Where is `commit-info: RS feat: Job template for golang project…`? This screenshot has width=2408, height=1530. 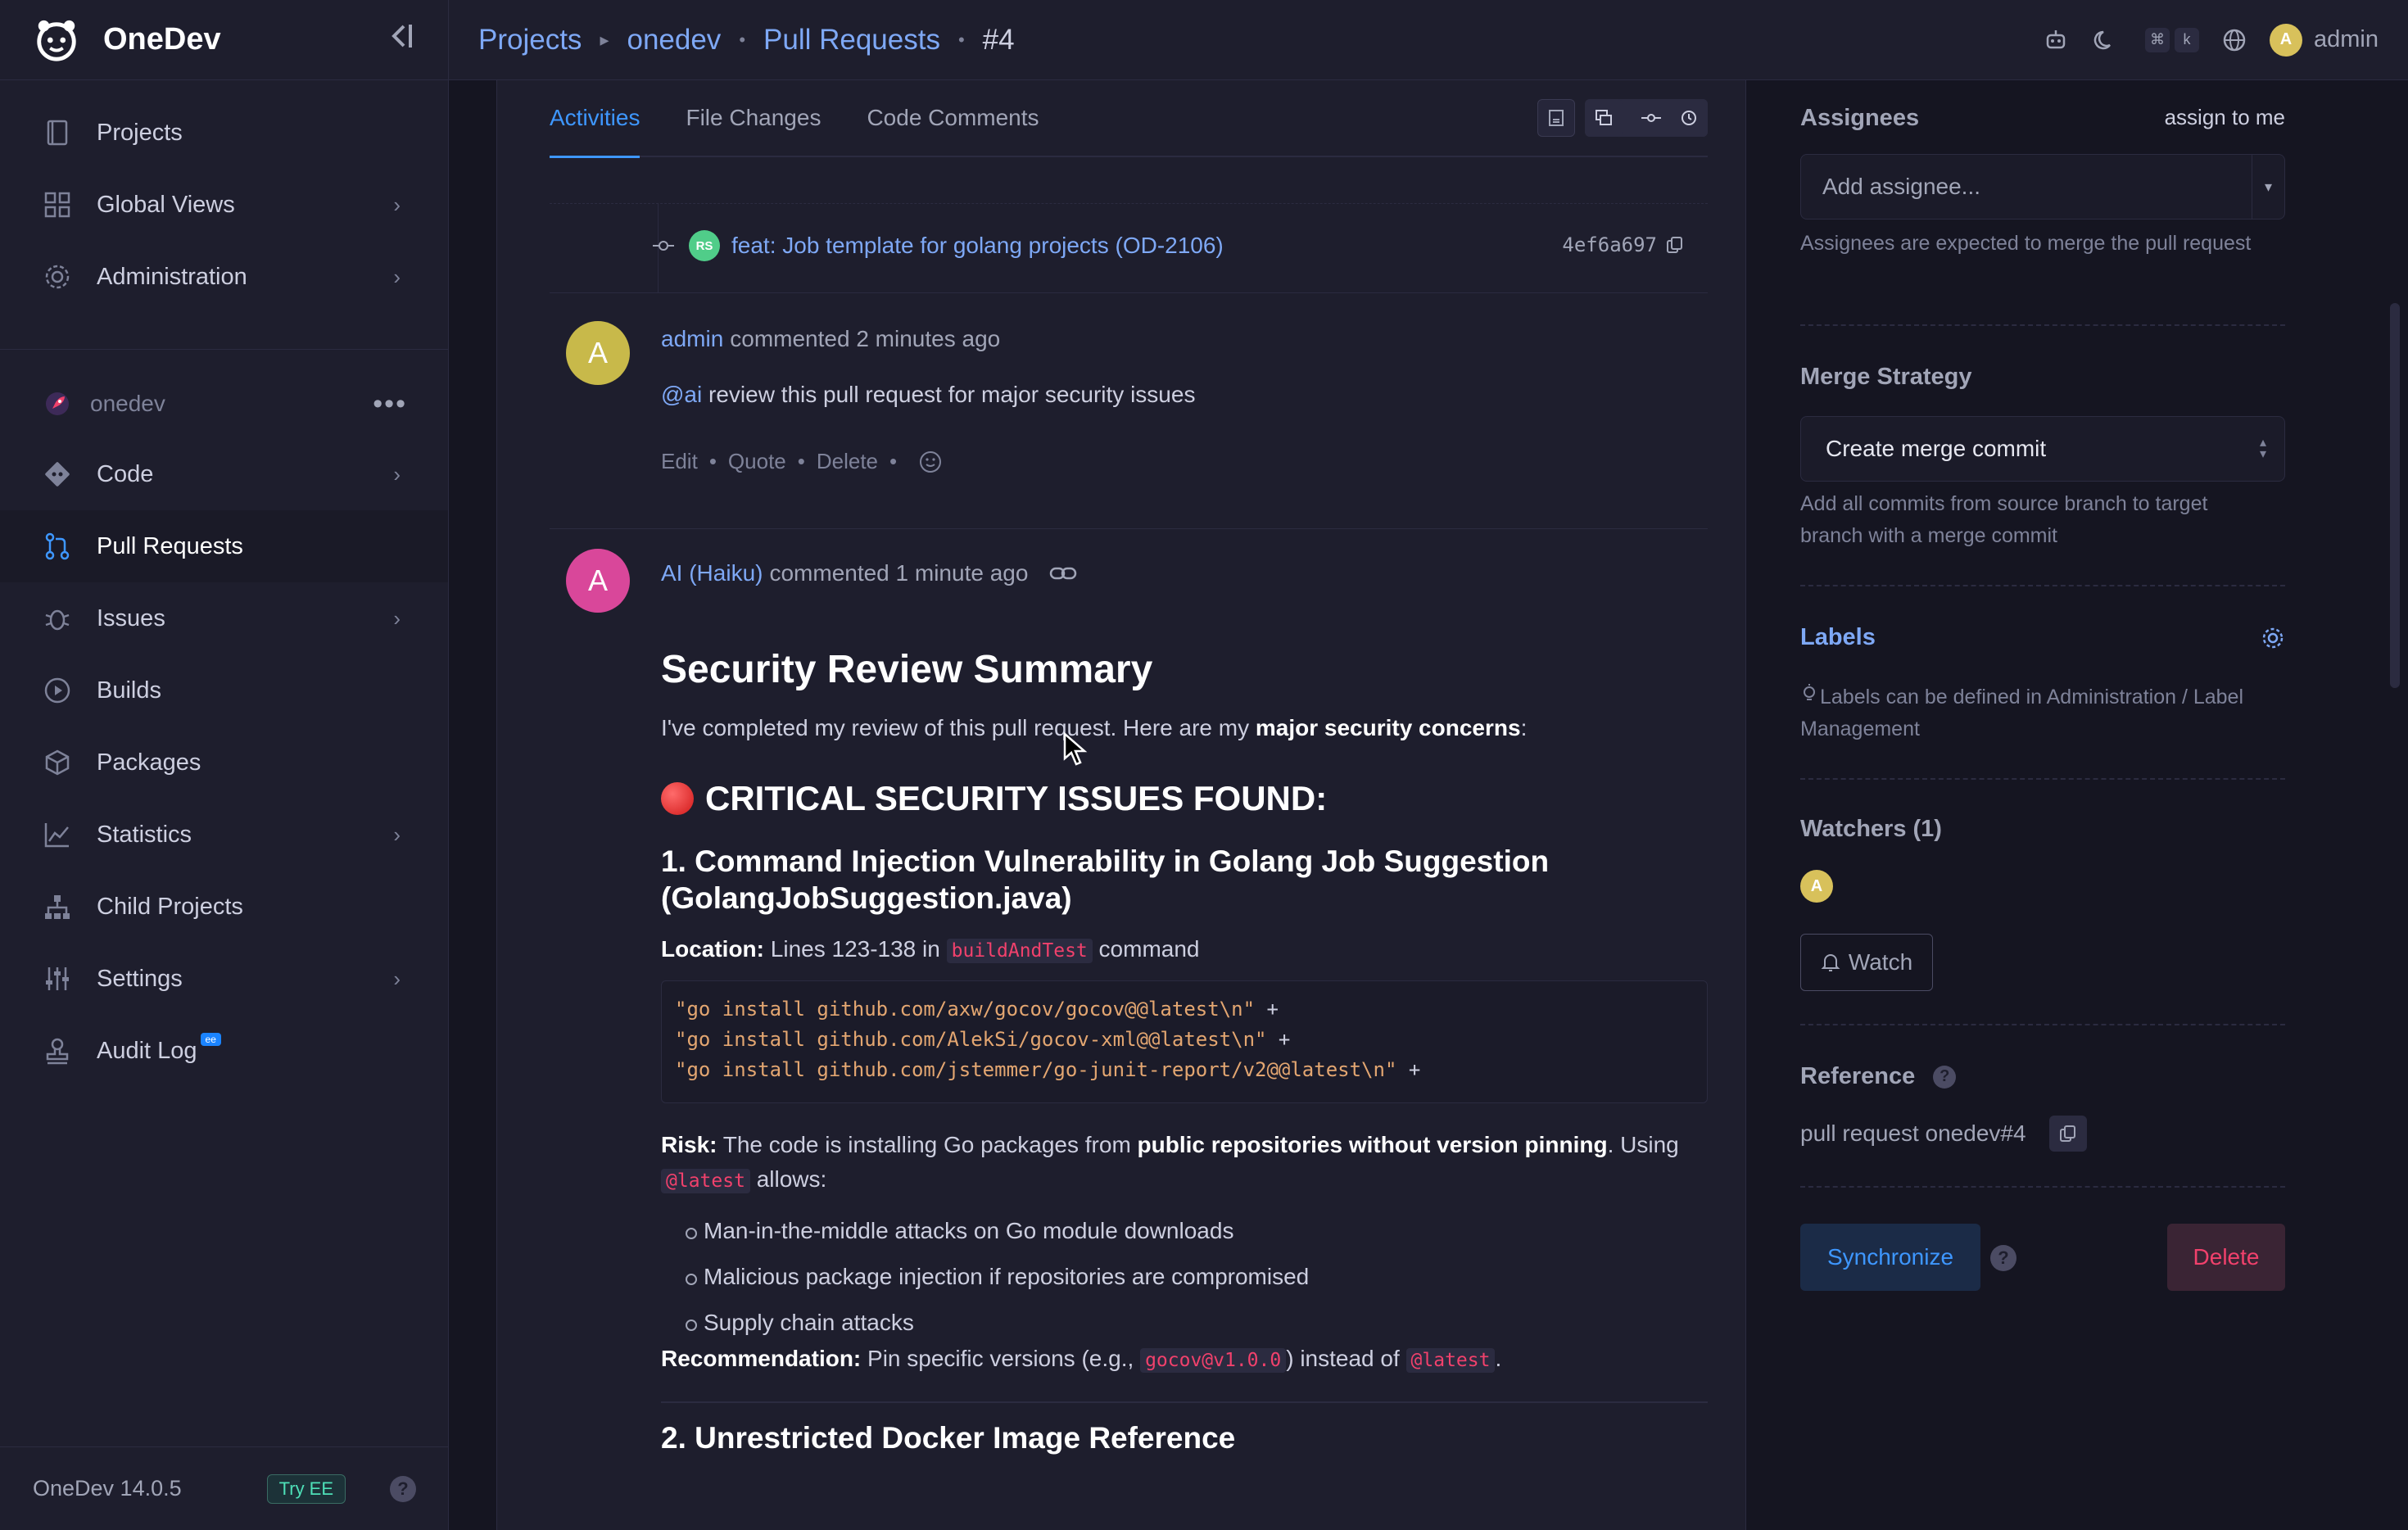
commit-info: RS feat: Job template for golang project… is located at coordinates (938, 246).